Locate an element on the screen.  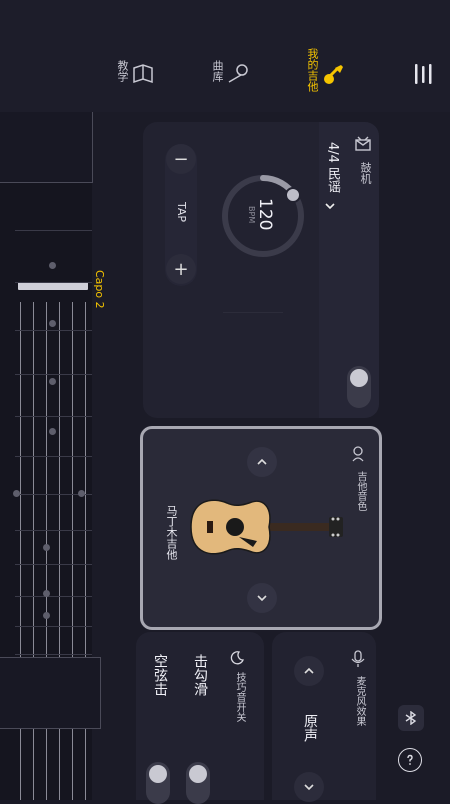
mic-next-button is located at coordinates (309, 787).